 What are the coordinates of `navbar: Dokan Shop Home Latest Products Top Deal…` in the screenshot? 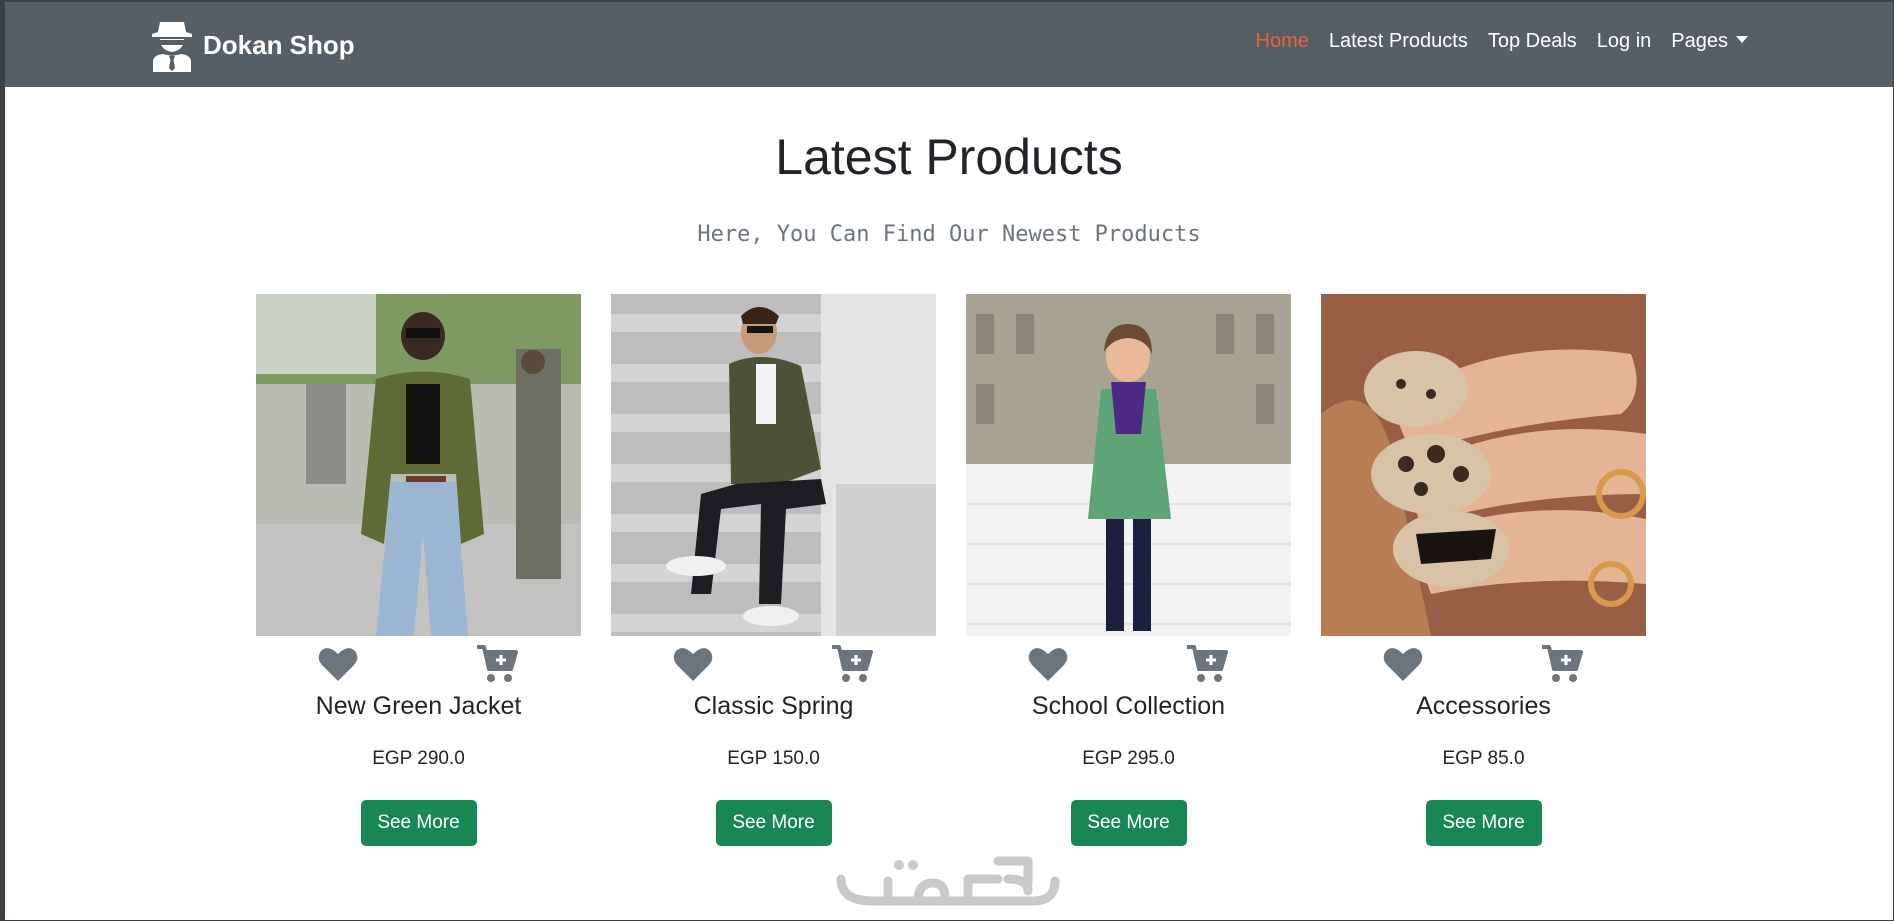 It's located at (949, 44).